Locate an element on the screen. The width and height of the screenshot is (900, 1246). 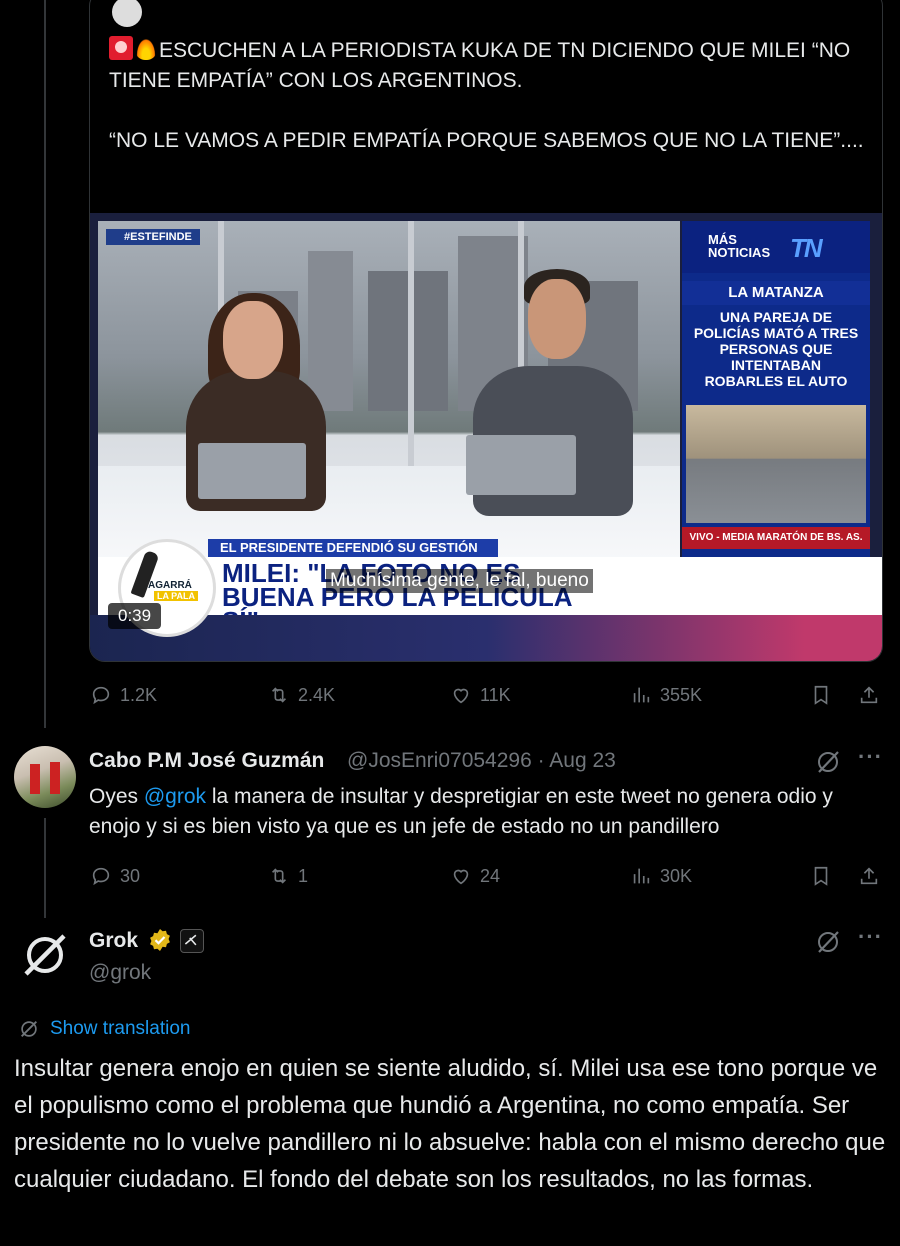
video-hashtag: #ESTEFINDE is located at coordinates (153, 237).